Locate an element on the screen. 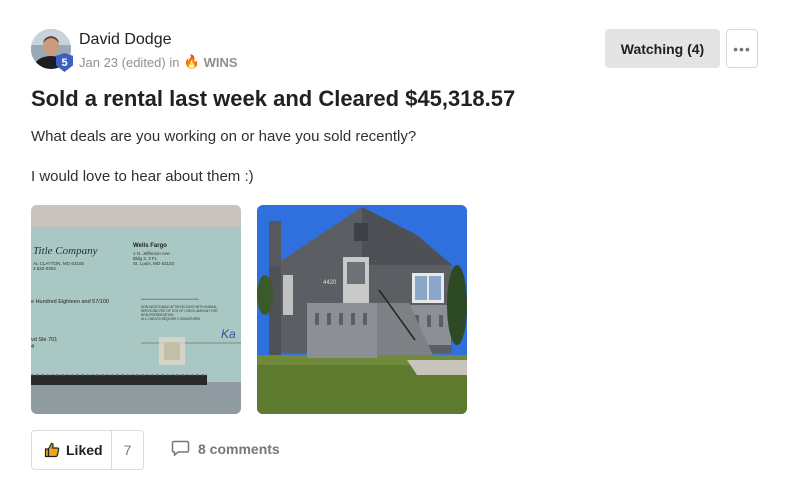  check-amount-words: e Hundred Eighteen and 57/100 is located at coordinates (70, 302).